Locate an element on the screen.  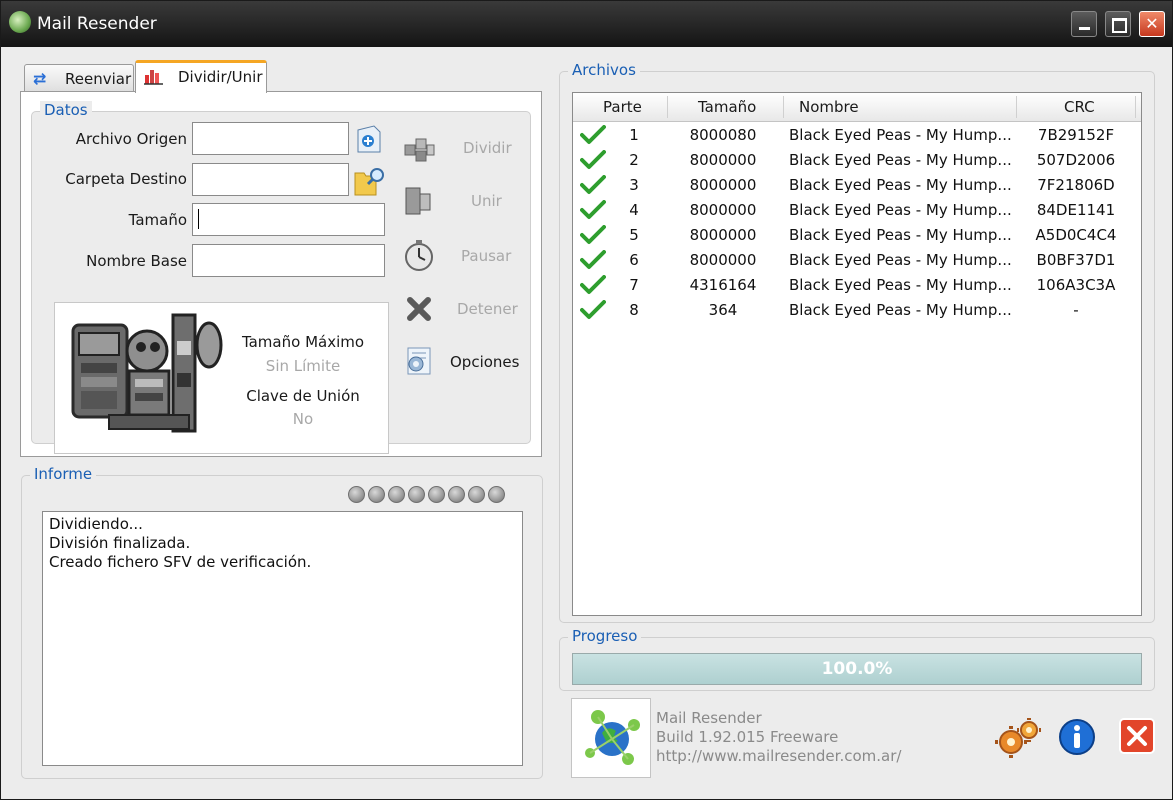
settings-button is located at coordinates (1018, 738).